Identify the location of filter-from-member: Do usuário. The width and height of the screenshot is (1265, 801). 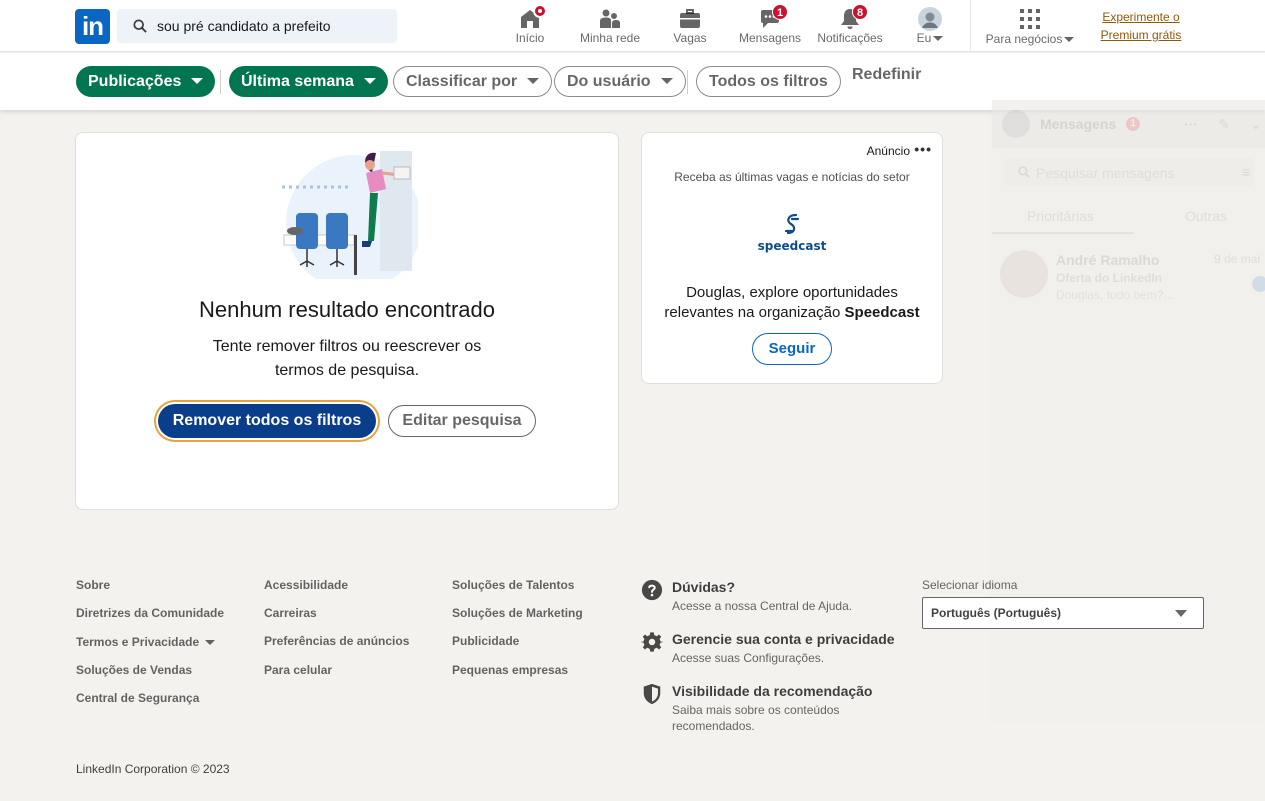
(620, 81).